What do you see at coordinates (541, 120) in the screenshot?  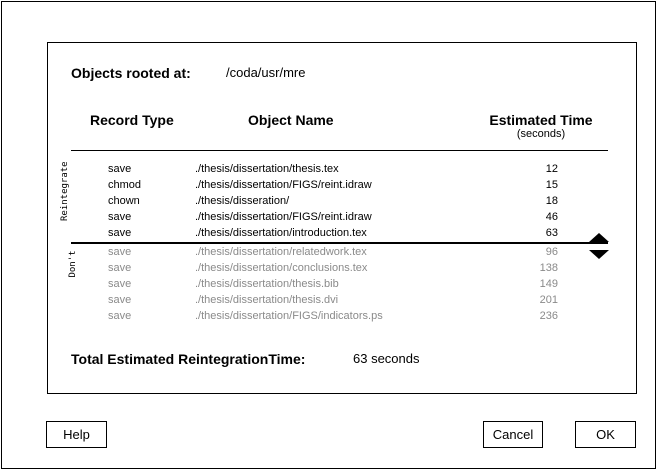 I see `column-header-estimated-time: Estimated Time` at bounding box center [541, 120].